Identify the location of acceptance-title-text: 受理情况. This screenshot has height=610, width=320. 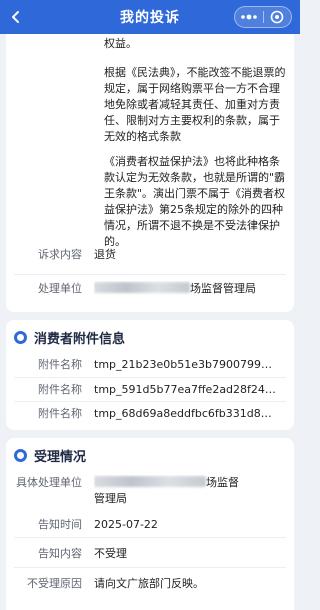
(60, 457).